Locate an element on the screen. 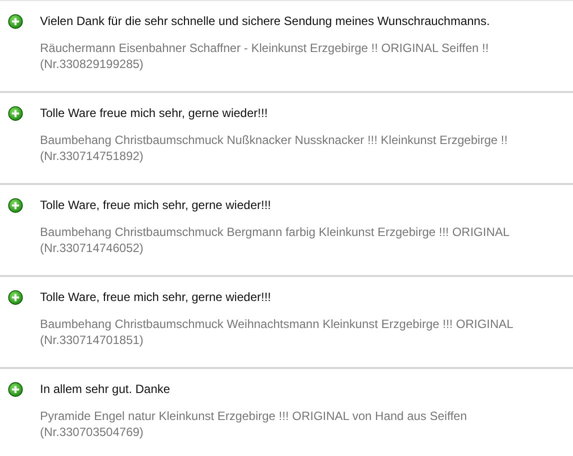 The width and height of the screenshot is (573, 456). item-title: Räuchermann Eisenbahner Schaffner - Kleinkunst Erzgebirge !! ORIGINAL Seiffen !! is located at coordinates (265, 48).